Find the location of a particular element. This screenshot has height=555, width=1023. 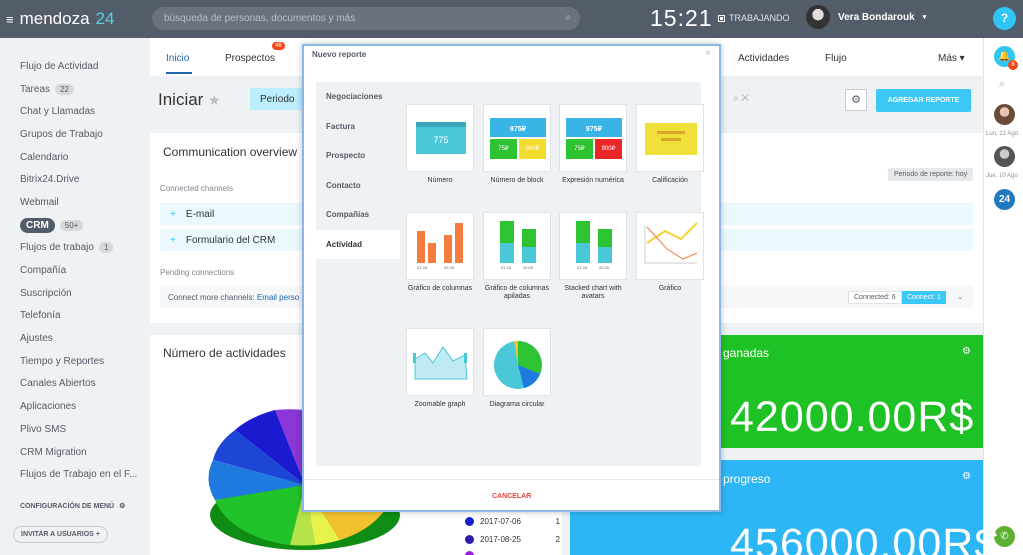

sidebar-item: Grupos de Trabajo is located at coordinates (75, 134).